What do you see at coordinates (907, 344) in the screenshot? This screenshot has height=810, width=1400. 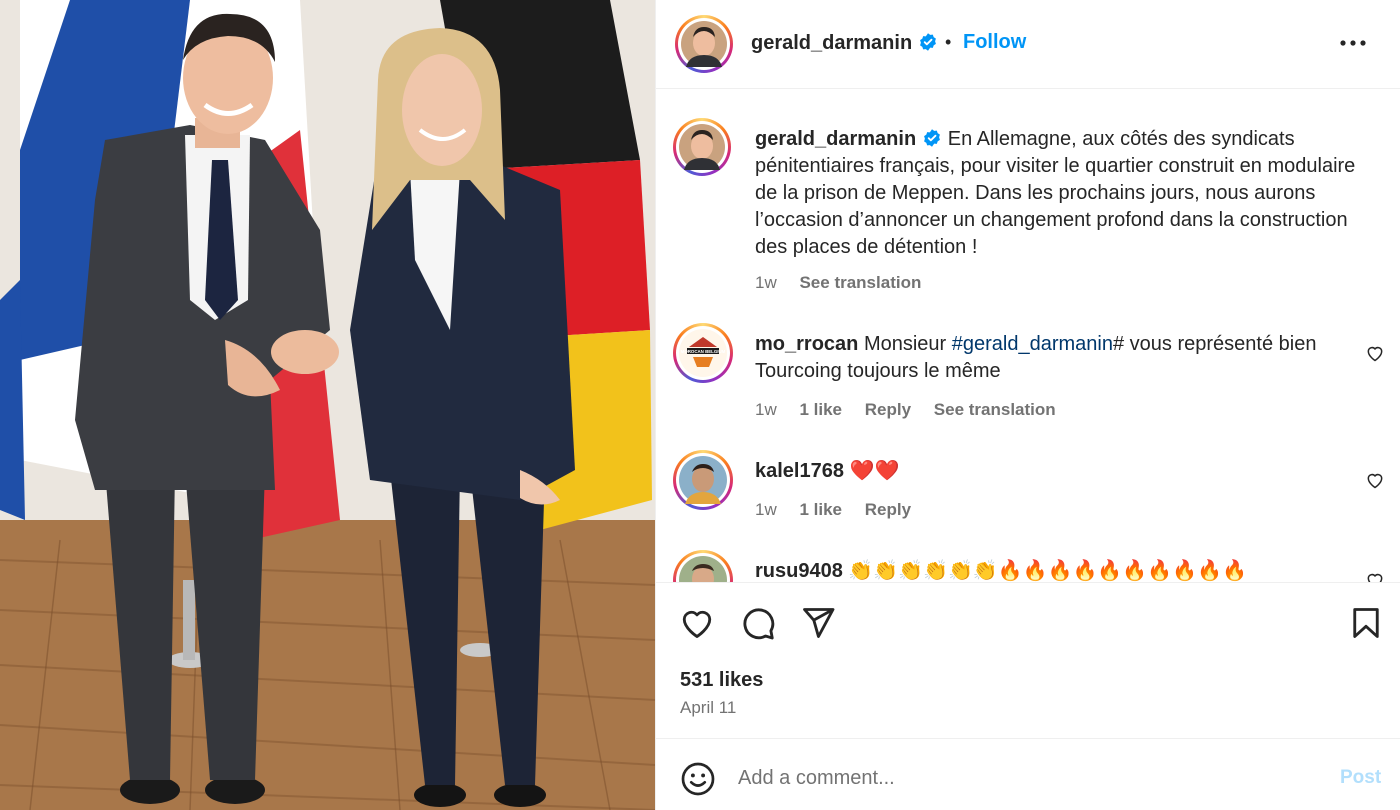 I see `comment-text-part: Monsieur` at bounding box center [907, 344].